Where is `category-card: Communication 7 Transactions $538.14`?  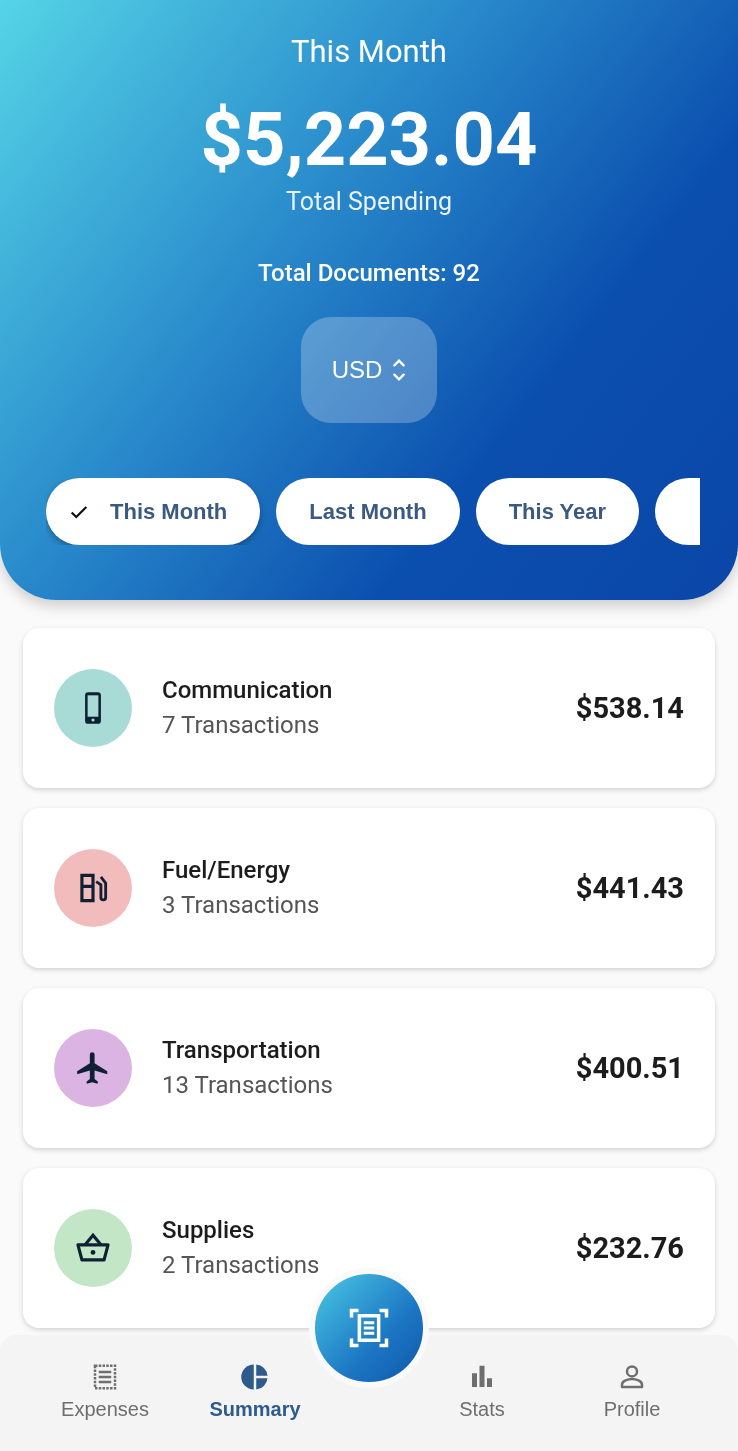 category-card: Communication 7 Transactions $538.14 is located at coordinates (369, 708).